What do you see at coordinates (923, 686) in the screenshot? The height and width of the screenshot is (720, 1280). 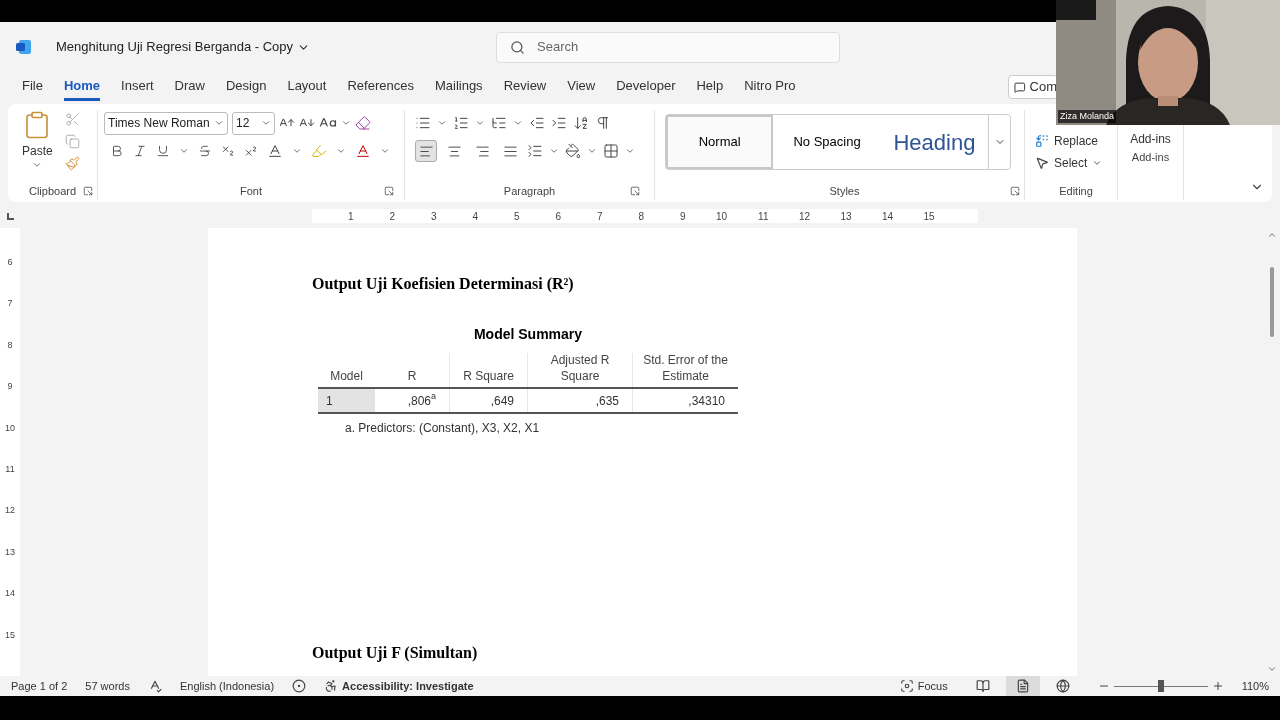 I see `focus-button: Focus` at bounding box center [923, 686].